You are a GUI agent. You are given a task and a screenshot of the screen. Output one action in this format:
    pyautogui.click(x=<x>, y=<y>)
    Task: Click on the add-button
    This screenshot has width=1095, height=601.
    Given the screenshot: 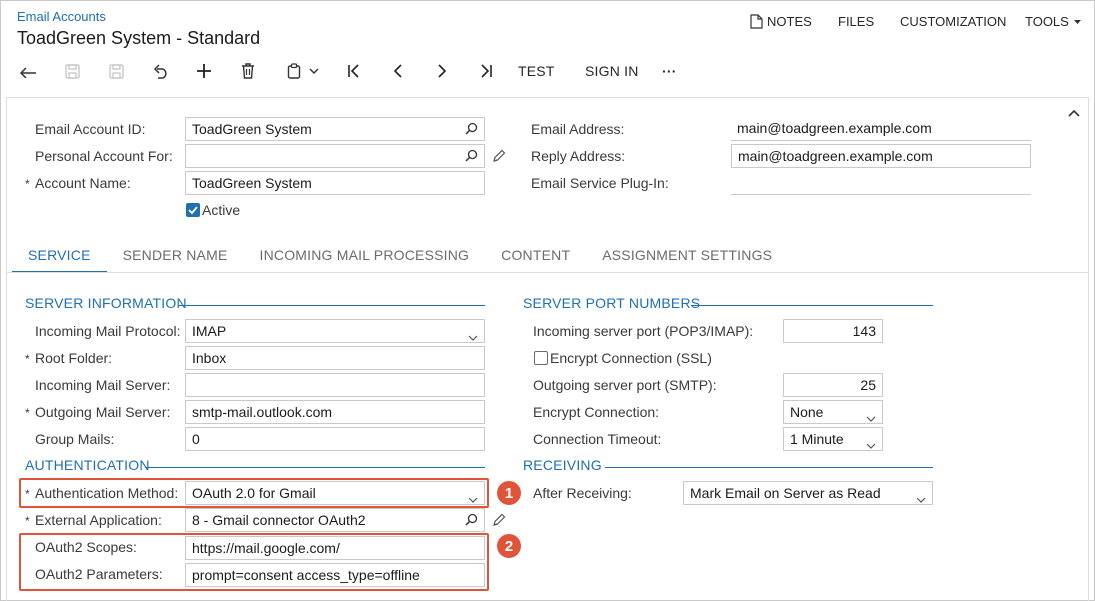 What is the action you would take?
    pyautogui.click(x=204, y=71)
    